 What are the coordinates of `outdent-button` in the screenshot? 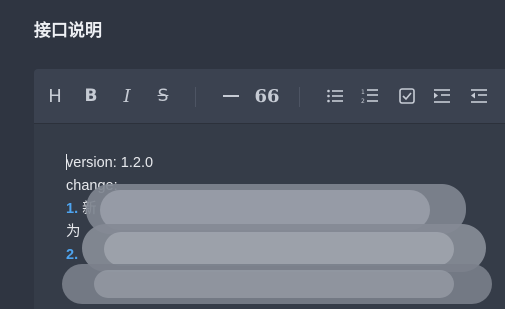 It's located at (479, 96).